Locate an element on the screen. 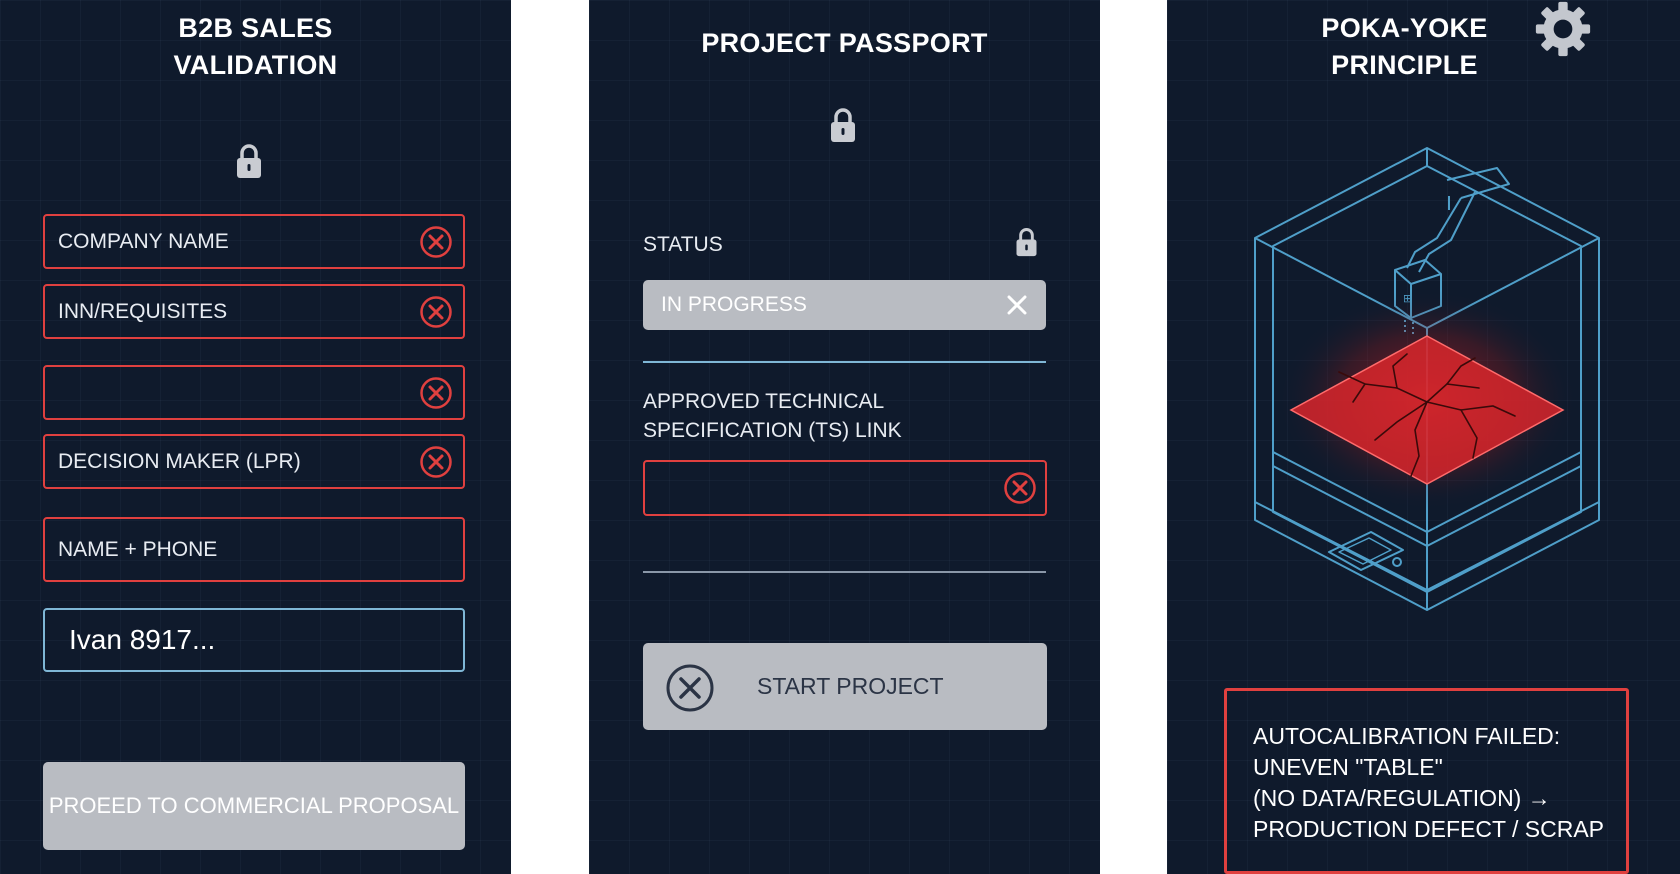 The width and height of the screenshot is (1680, 874). decision-maker-field: DECISION MAKER (LPR) is located at coordinates (254, 461).